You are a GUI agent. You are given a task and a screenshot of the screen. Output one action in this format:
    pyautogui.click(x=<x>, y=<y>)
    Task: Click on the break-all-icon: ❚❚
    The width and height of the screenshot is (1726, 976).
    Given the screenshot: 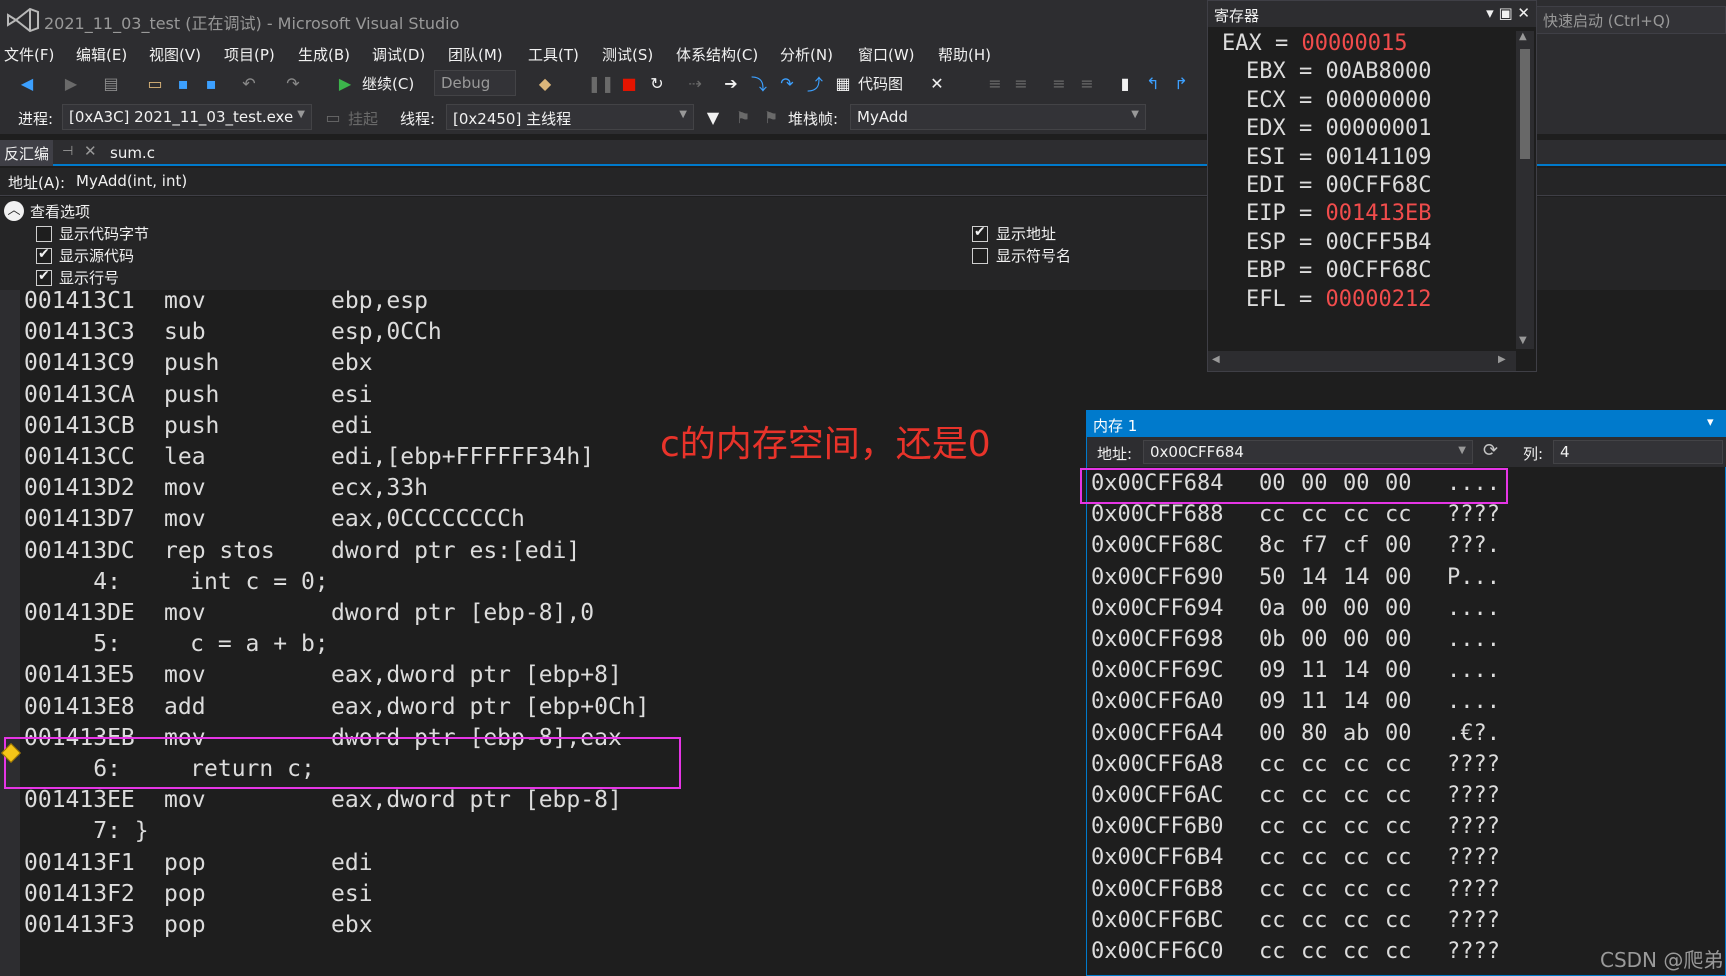 What is the action you would take?
    pyautogui.click(x=601, y=83)
    